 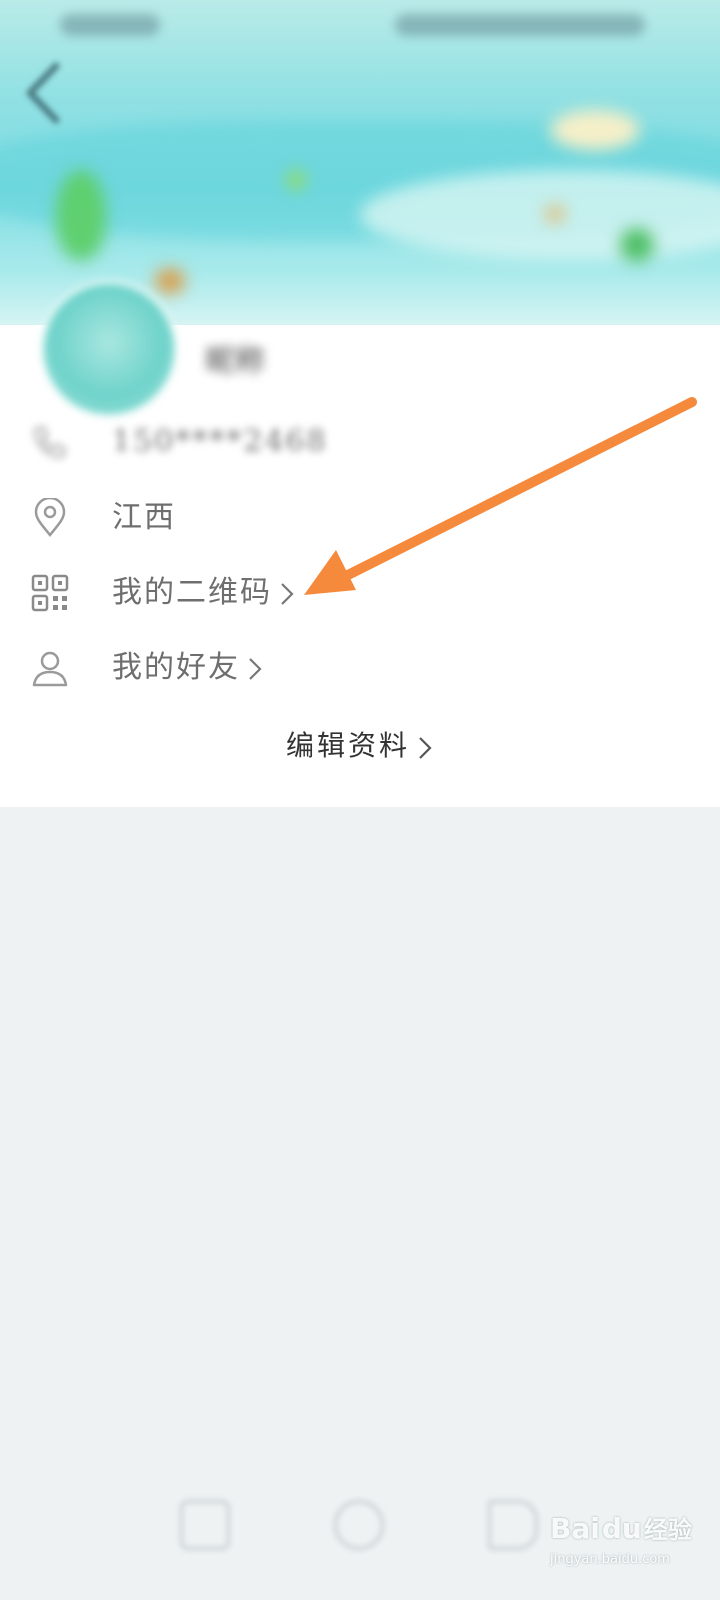 I want to click on back-arrow-icon, so click(x=43, y=93).